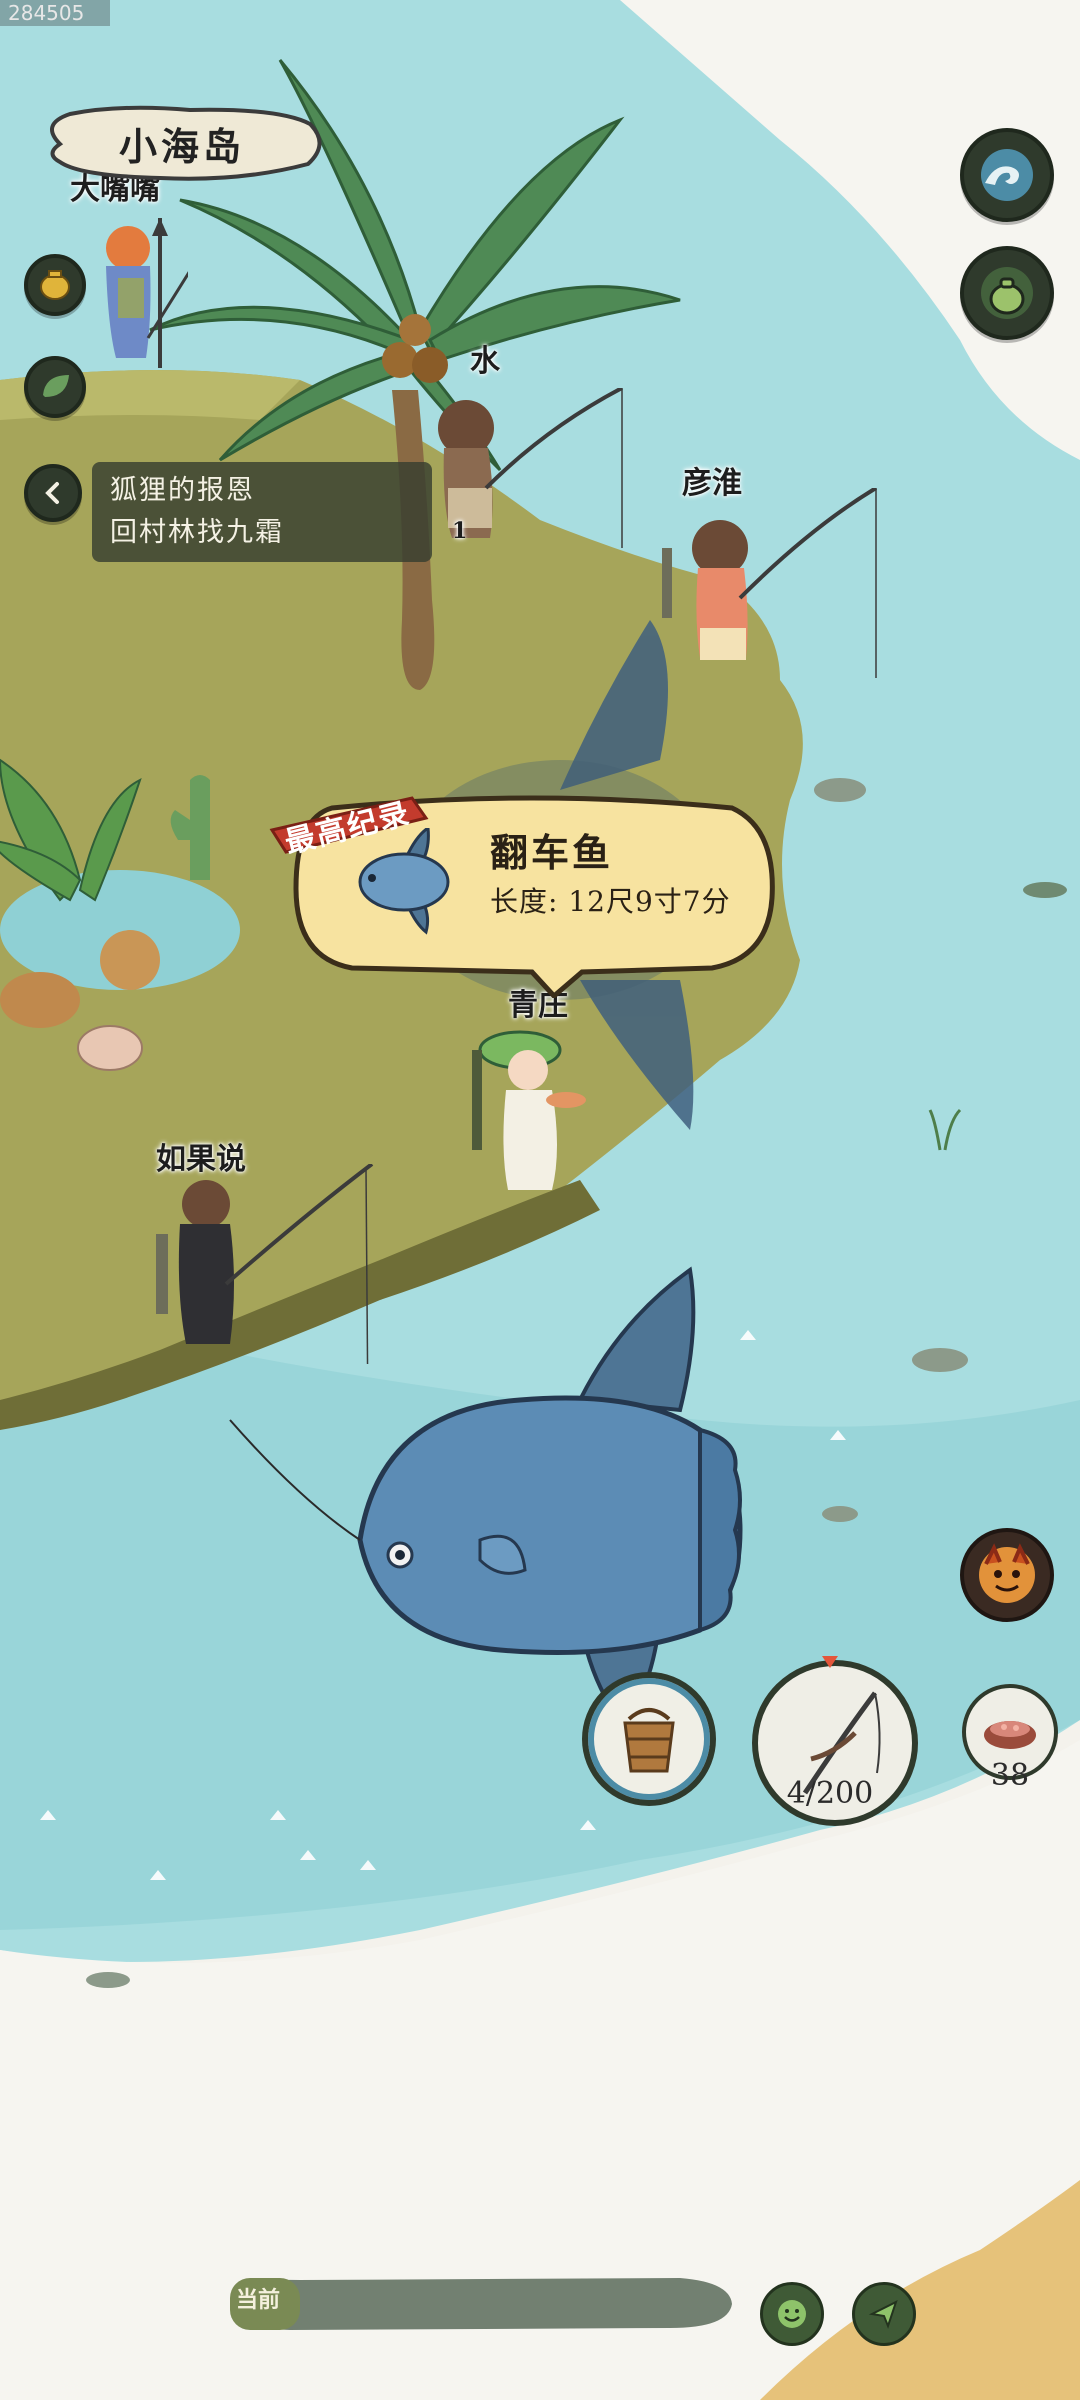  I want to click on rod-durability: 4/200, so click(830, 1793).